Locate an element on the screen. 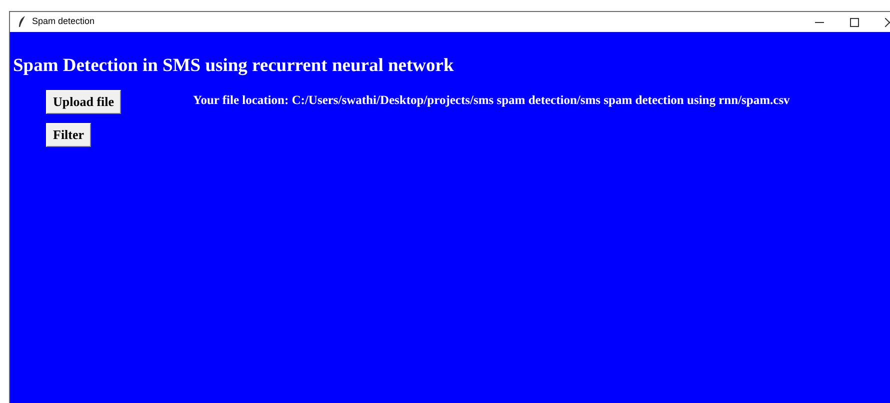 The width and height of the screenshot is (890, 403). window-title: Spam detection is located at coordinates (63, 21).